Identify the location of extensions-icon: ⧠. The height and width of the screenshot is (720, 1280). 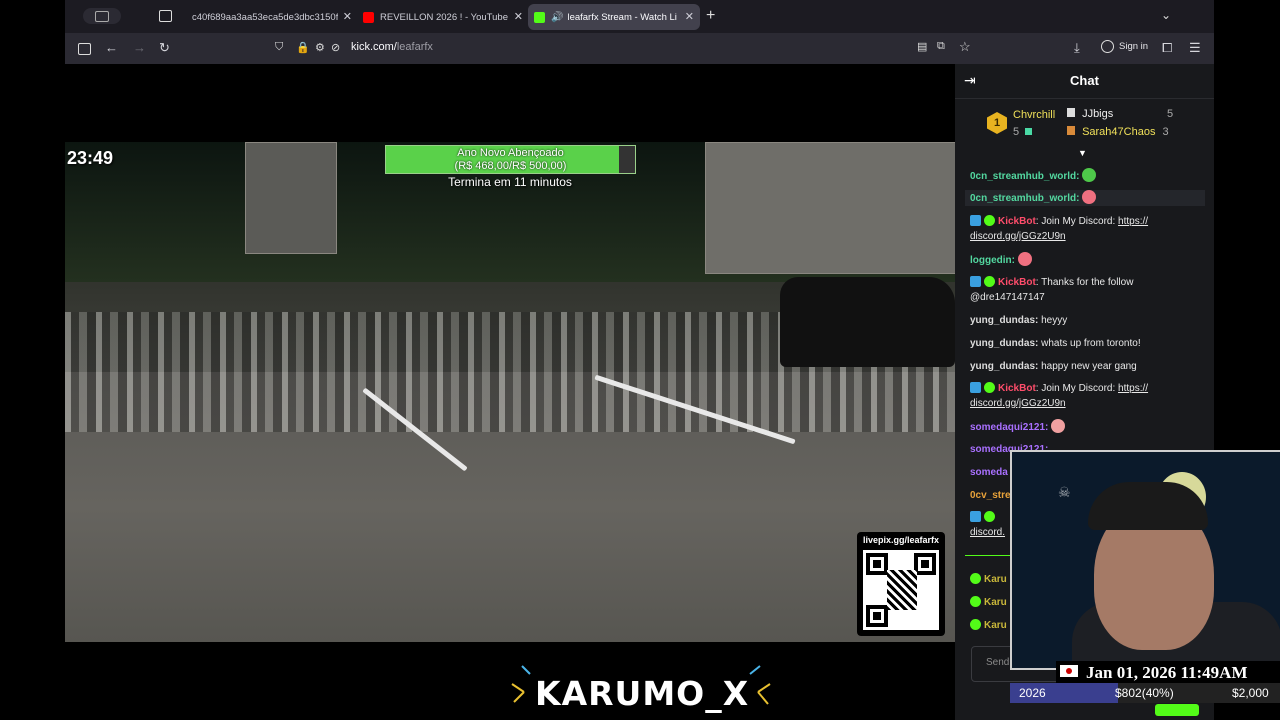
(1167, 48).